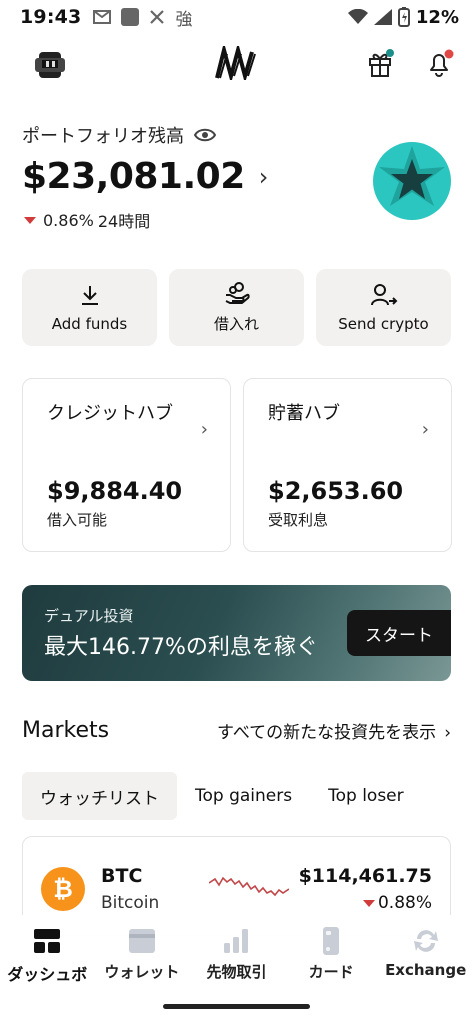 The width and height of the screenshot is (473, 1024). What do you see at coordinates (437, 17) in the screenshot?
I see `battery-percent: 12%` at bounding box center [437, 17].